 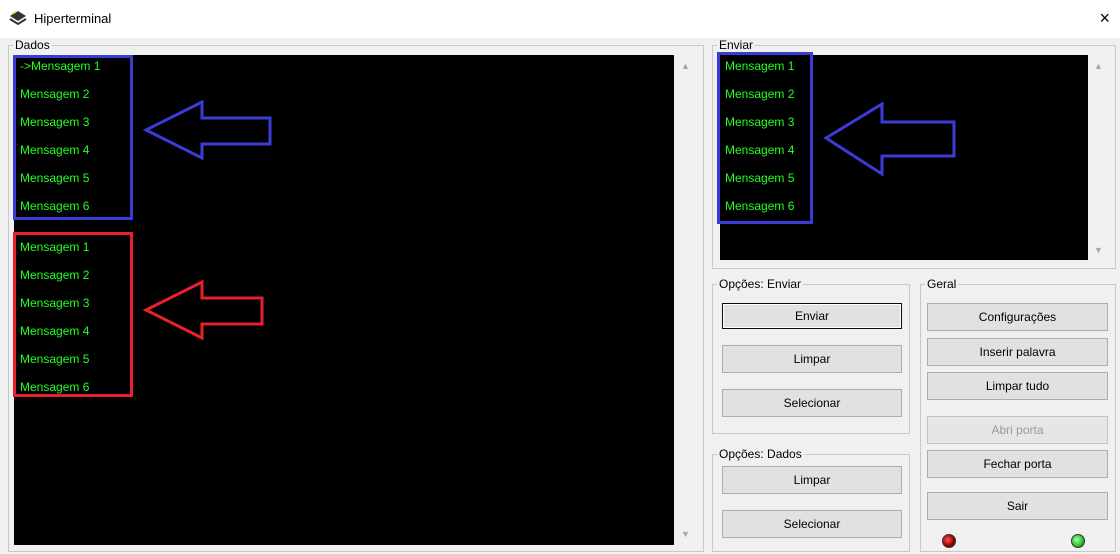 I want to click on title-bar: Hiperterminal ×, so click(x=560, y=19).